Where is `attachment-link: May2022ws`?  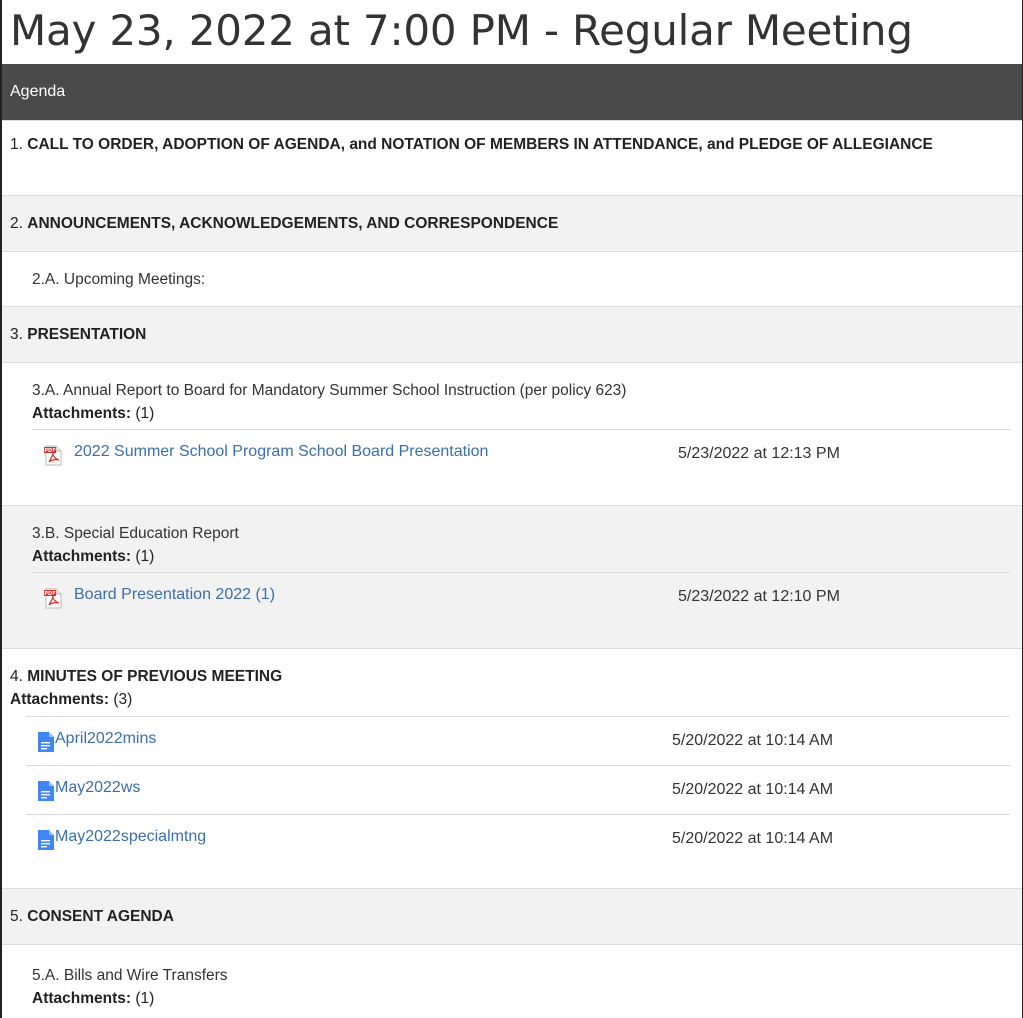 attachment-link: May2022ws is located at coordinates (97, 788).